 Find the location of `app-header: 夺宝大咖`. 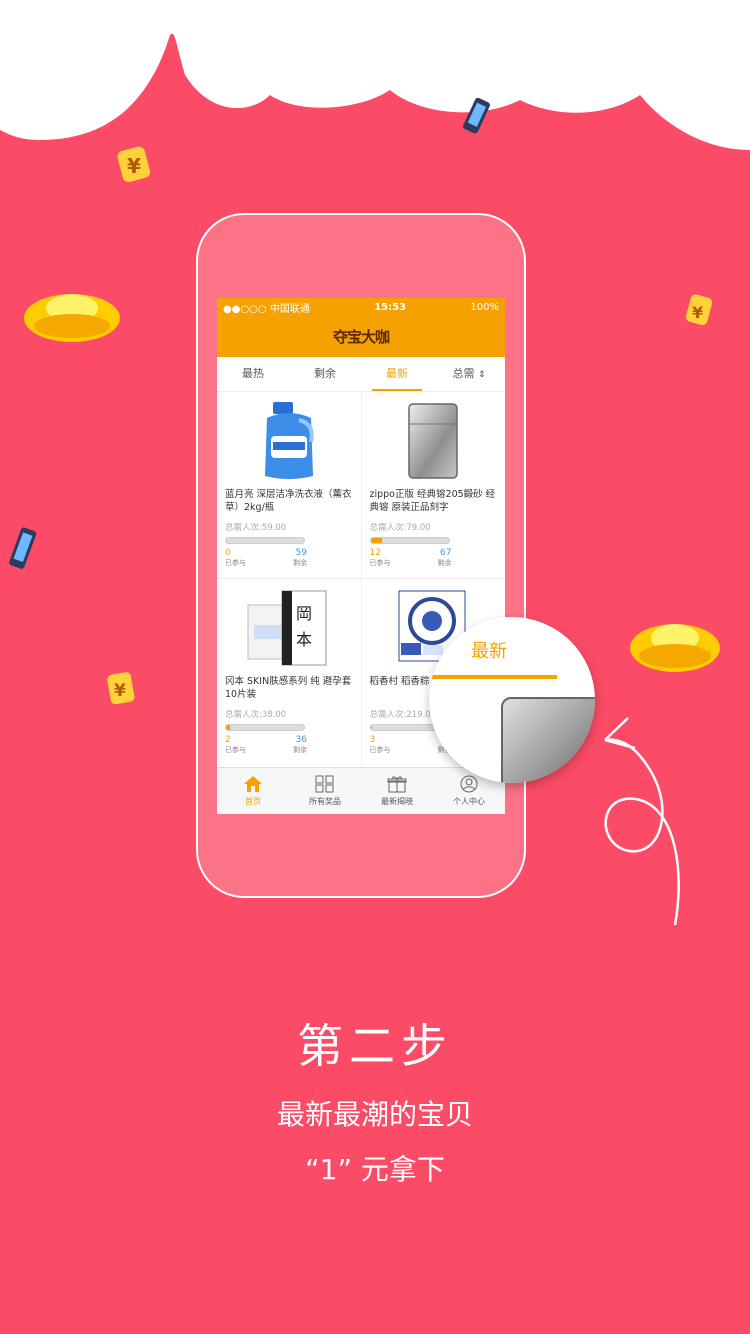

app-header: 夺宝大咖 is located at coordinates (361, 336).